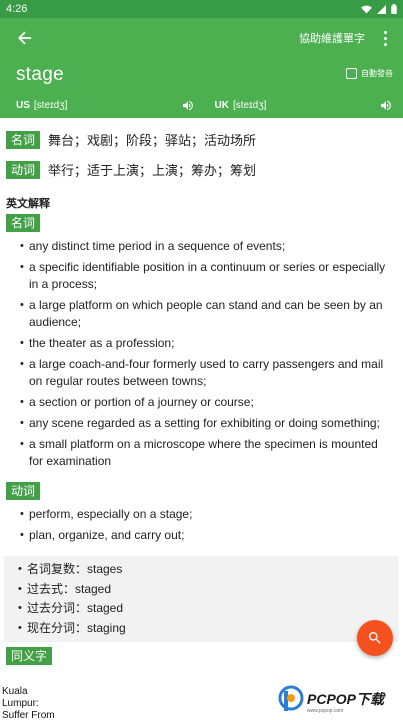  I want to click on word-title: stage, so click(40, 74).